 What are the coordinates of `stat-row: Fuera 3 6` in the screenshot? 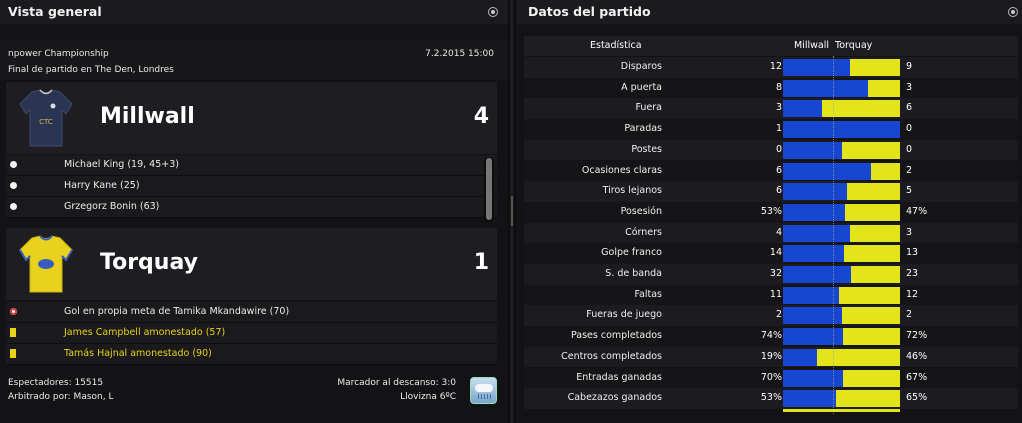 It's located at (771, 109).